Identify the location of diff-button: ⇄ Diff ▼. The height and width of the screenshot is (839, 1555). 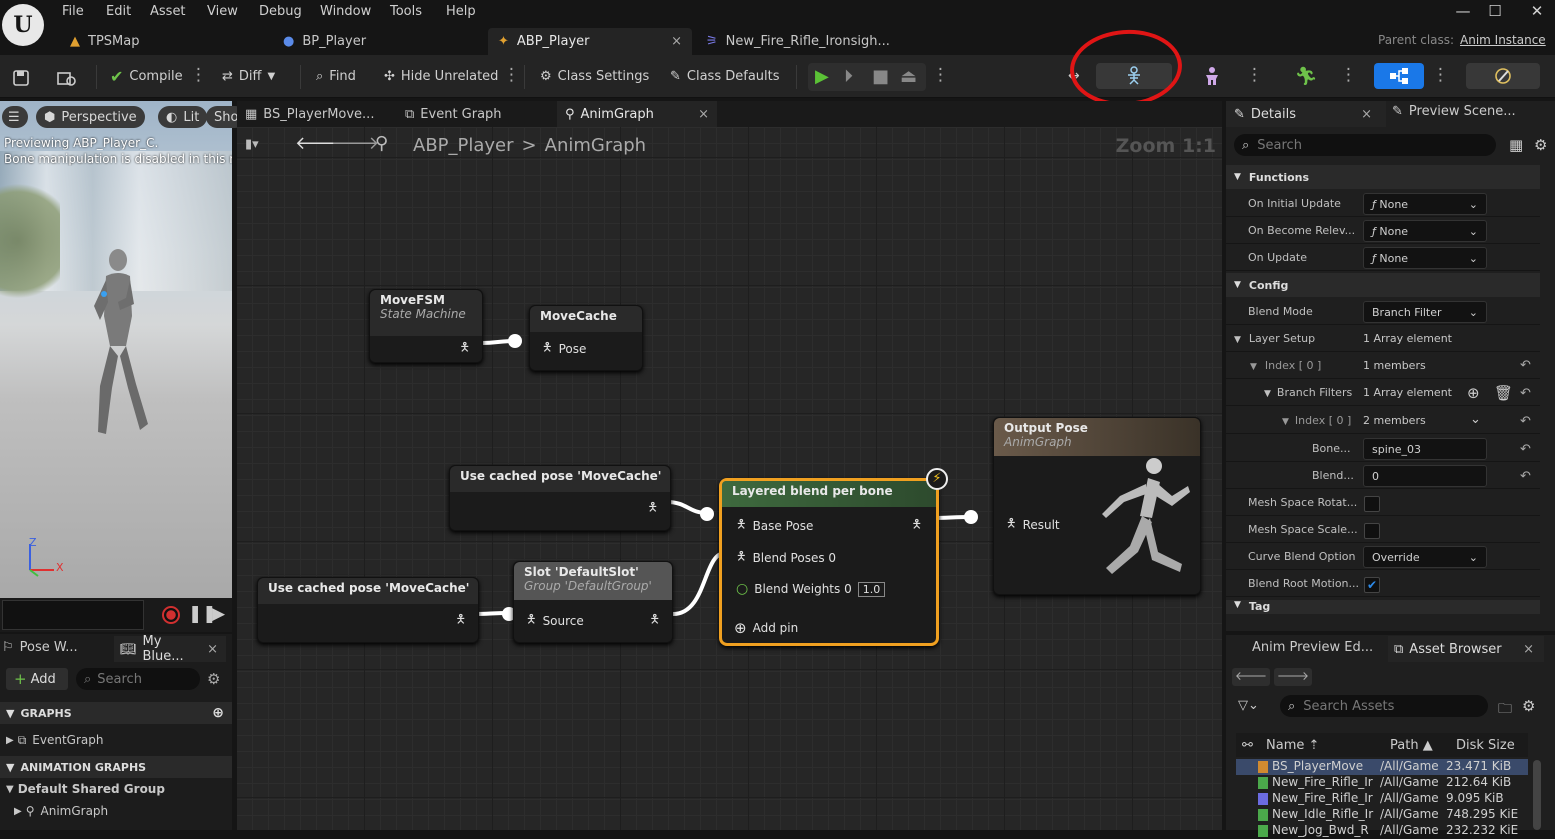
(248, 76).